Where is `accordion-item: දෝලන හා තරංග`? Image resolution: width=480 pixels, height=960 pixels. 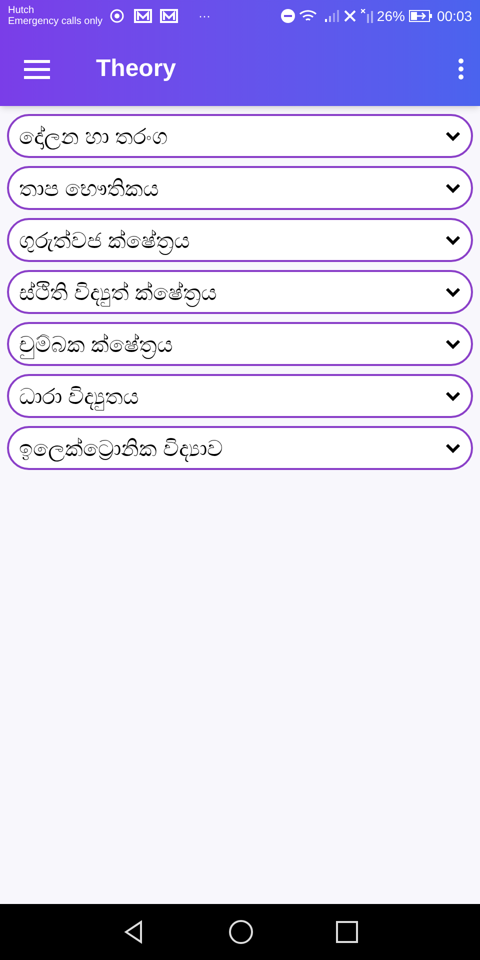
accordion-item: දෝලන හා තරංග is located at coordinates (240, 136).